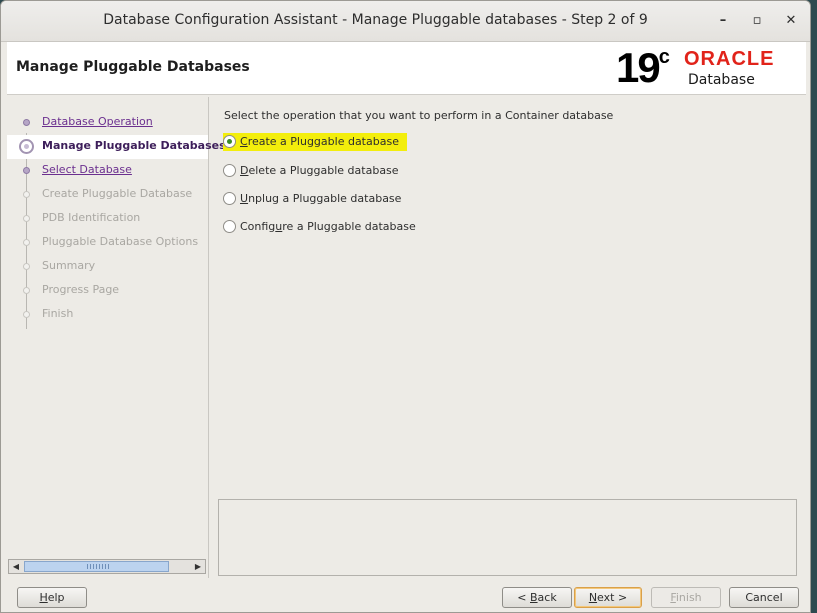  Describe the element at coordinates (58, 313) in the screenshot. I see `step-label: Finish` at that location.